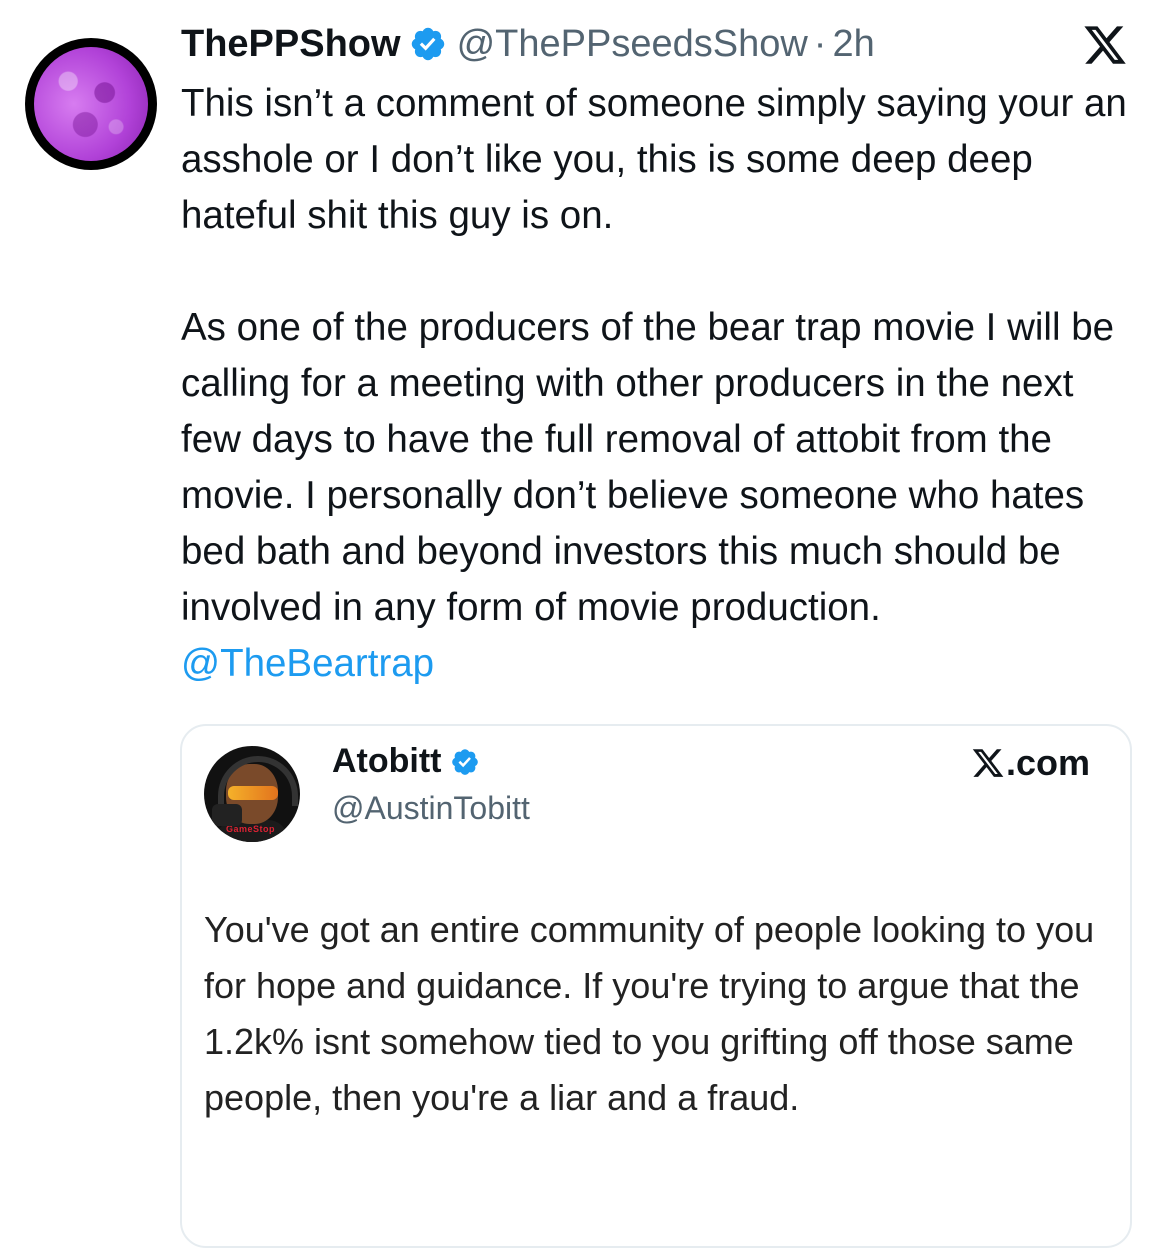  I want to click on quoted-author-avatar: GameStop, so click(252, 794).